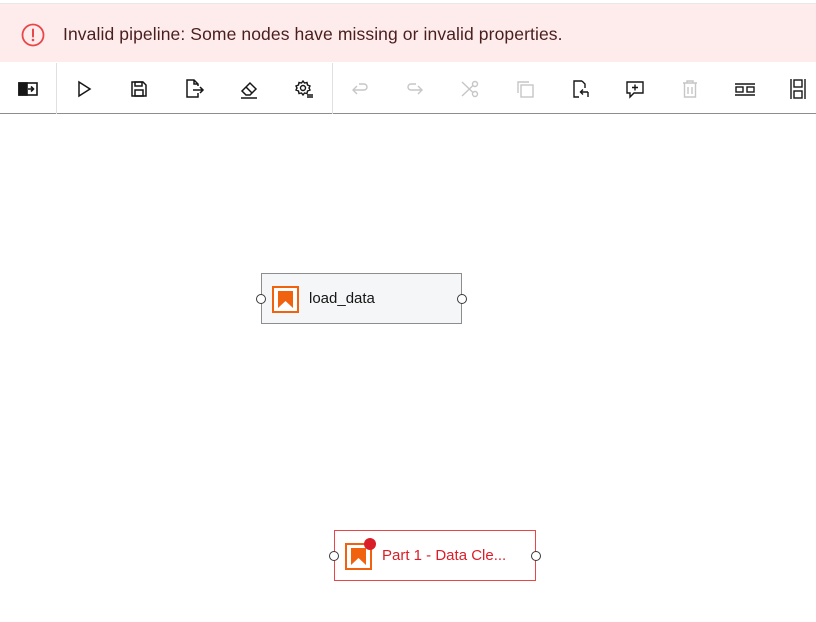 The image size is (816, 622). I want to click on copy-button, so click(525, 88).